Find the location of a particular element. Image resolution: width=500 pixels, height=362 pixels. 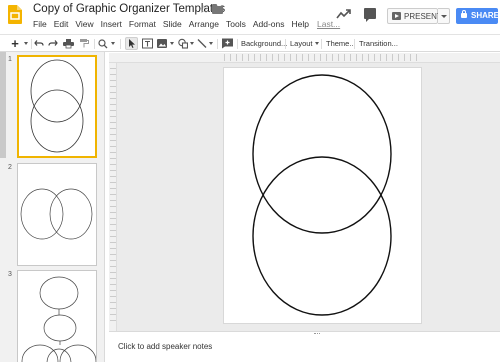

lock-icon is located at coordinates (464, 14).